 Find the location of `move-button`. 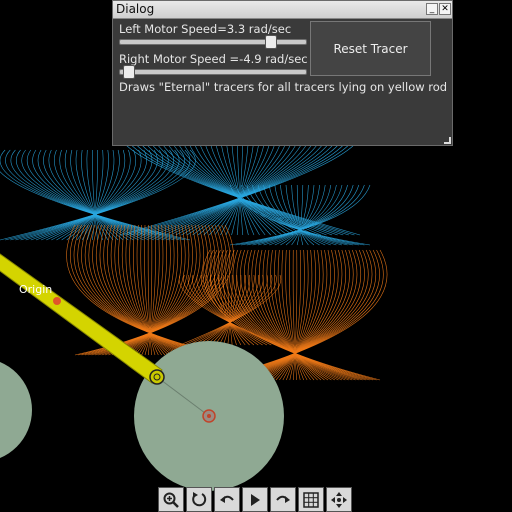

move-button is located at coordinates (339, 499).